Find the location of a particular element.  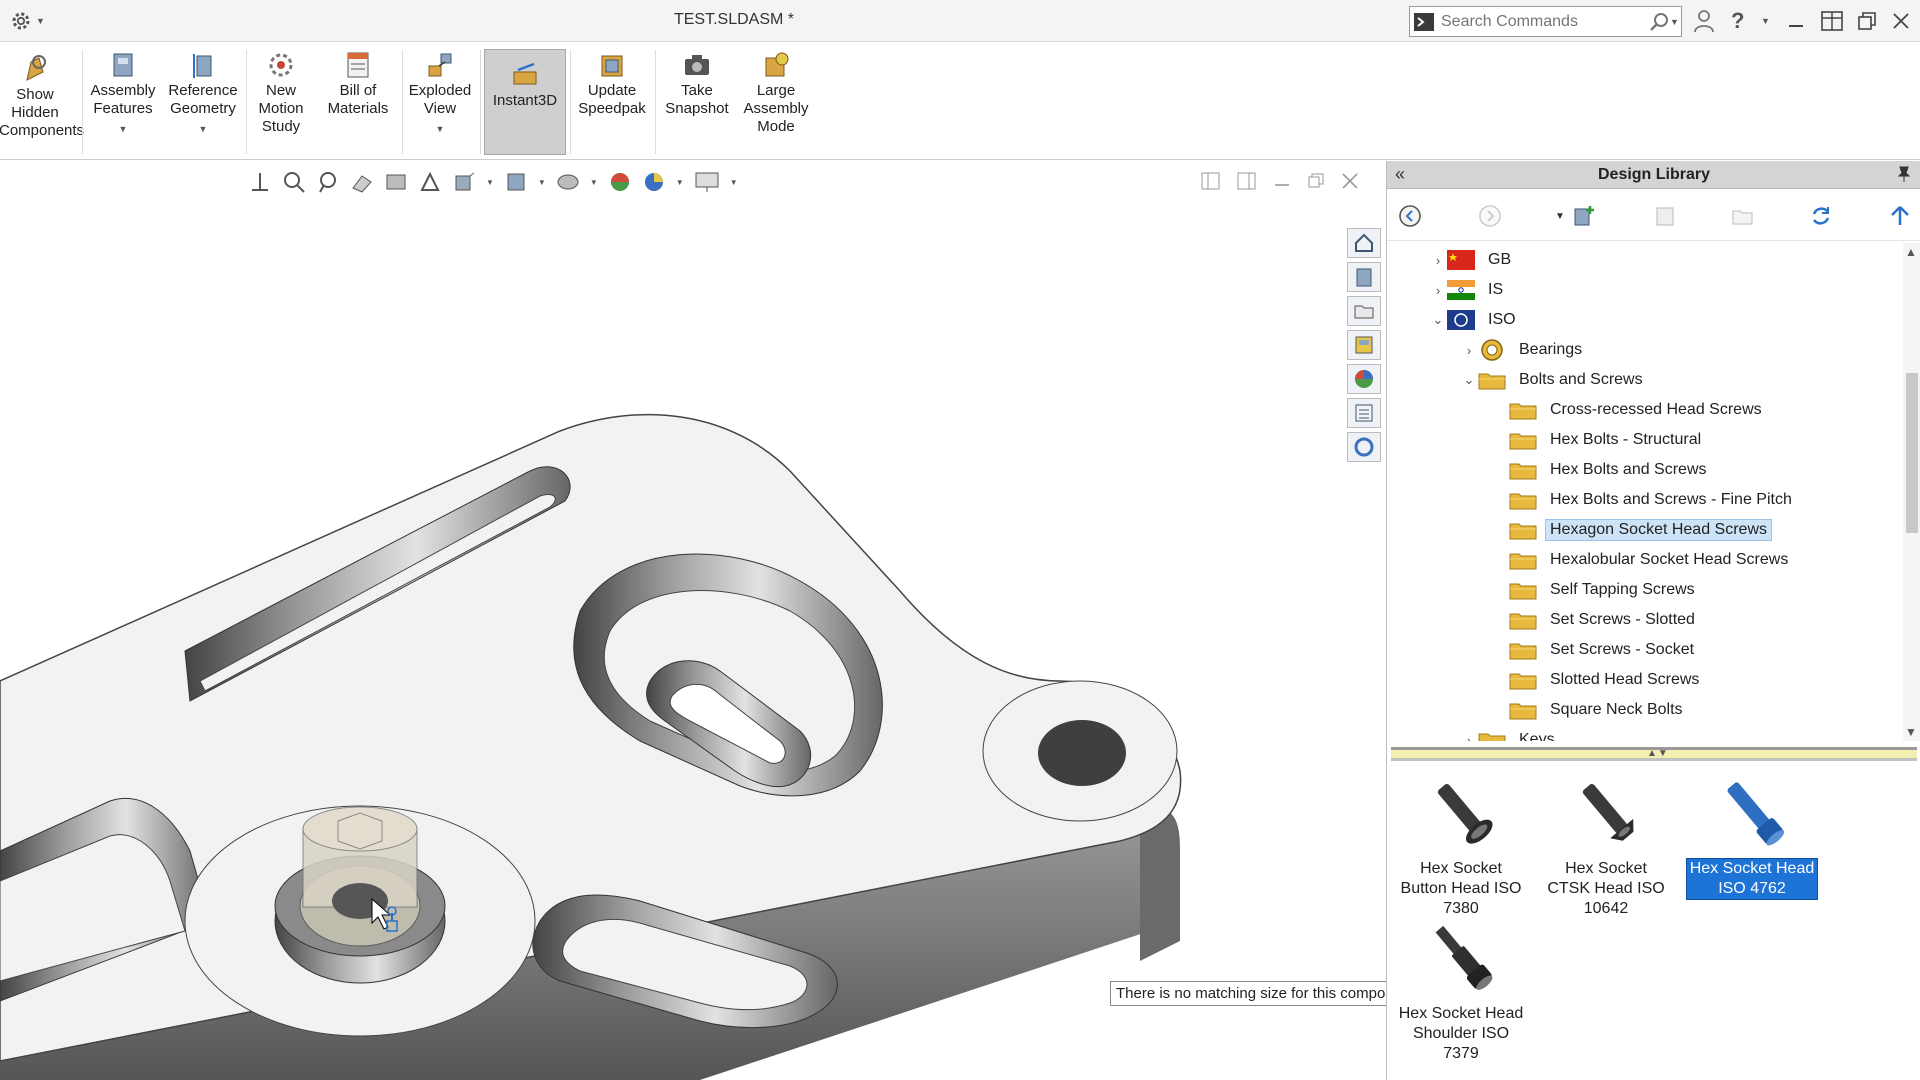

user-account-icon is located at coordinates (1704, 21).